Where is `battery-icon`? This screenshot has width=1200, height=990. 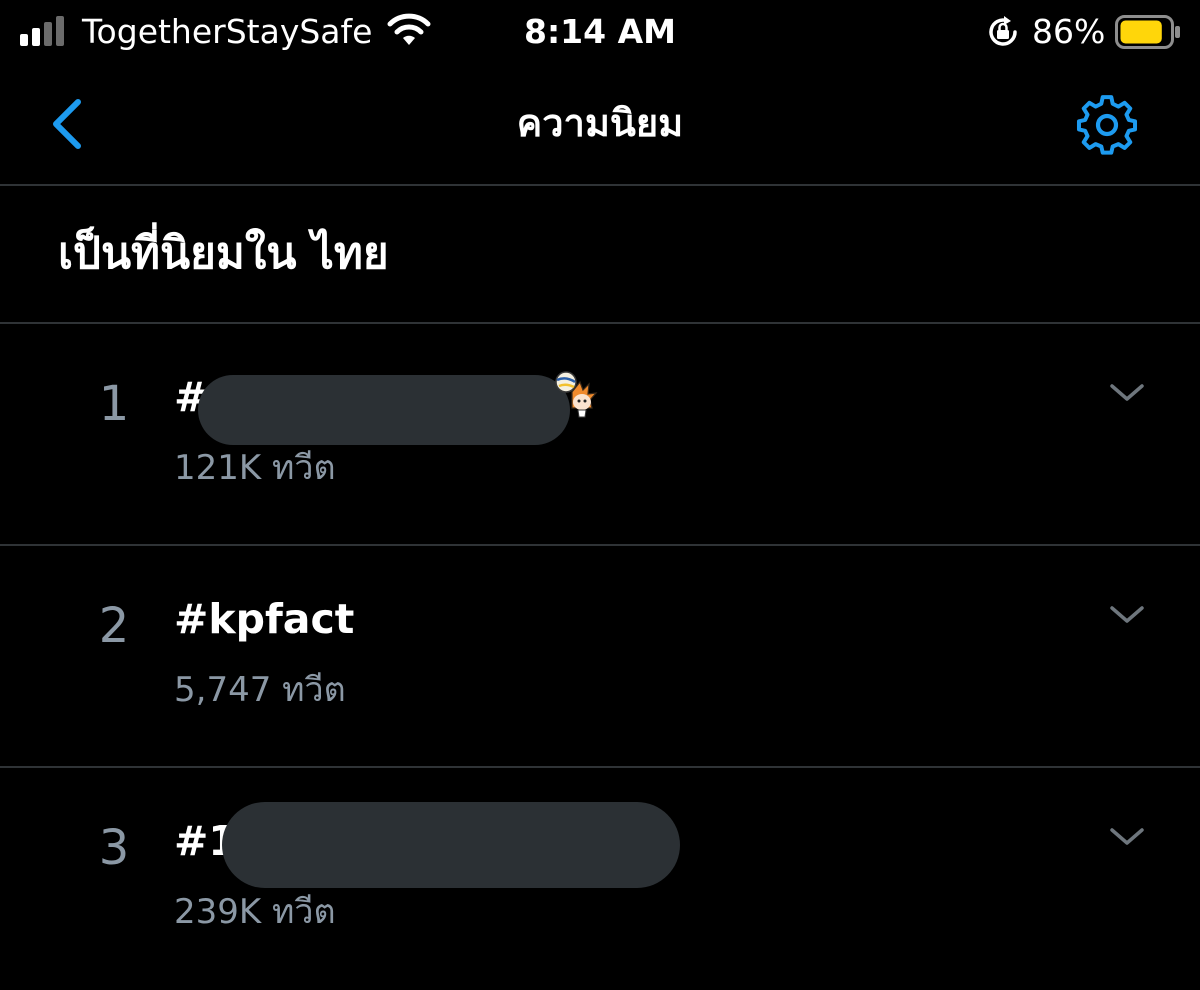 battery-icon is located at coordinates (1147, 32).